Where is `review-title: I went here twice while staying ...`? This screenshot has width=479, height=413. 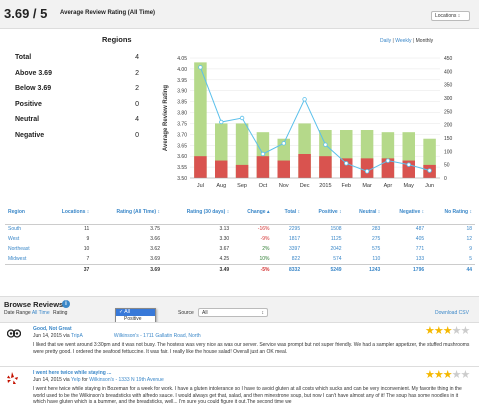 review-title: I went here twice while staying ... is located at coordinates (72, 373).